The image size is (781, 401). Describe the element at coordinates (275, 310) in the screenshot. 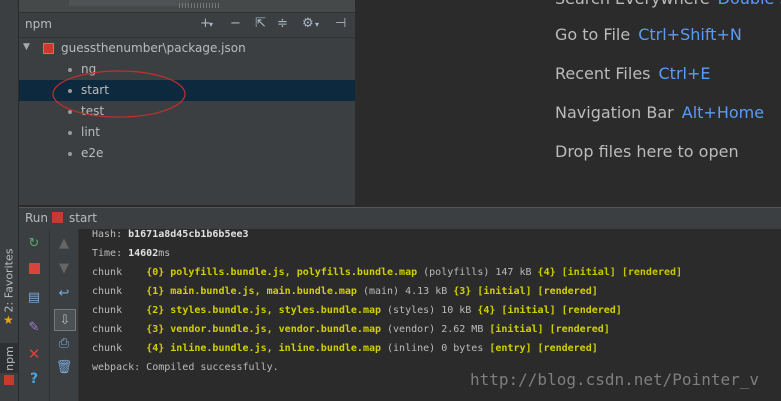

I see `chunk-files: styles.bundle.js, styles.bundle.map` at that location.